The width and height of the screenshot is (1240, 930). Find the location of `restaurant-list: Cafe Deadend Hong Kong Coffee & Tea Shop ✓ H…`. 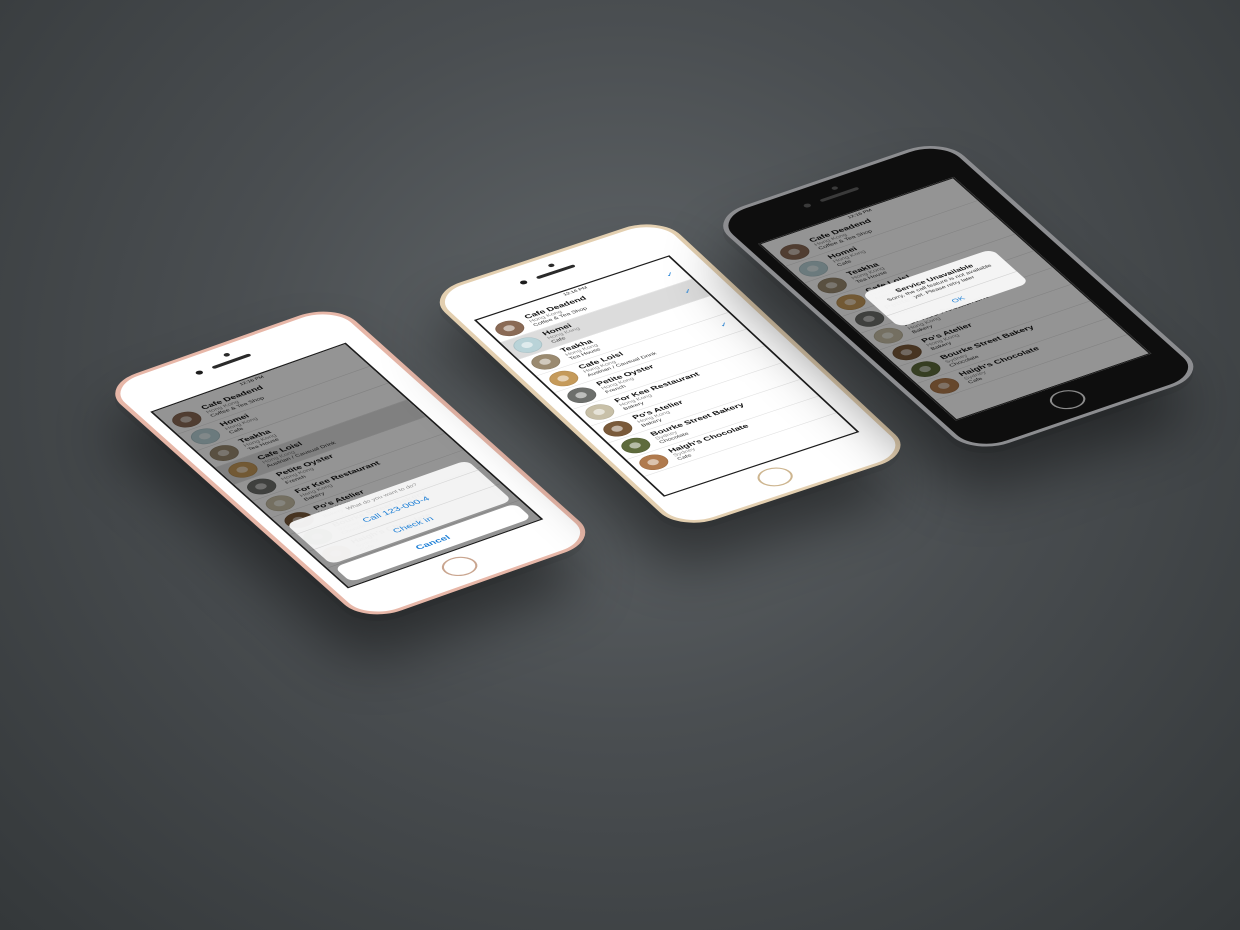

restaurant-list: Cafe Deadend Hong Kong Coffee & Tea Shop ✓ H… is located at coordinates (659, 369).